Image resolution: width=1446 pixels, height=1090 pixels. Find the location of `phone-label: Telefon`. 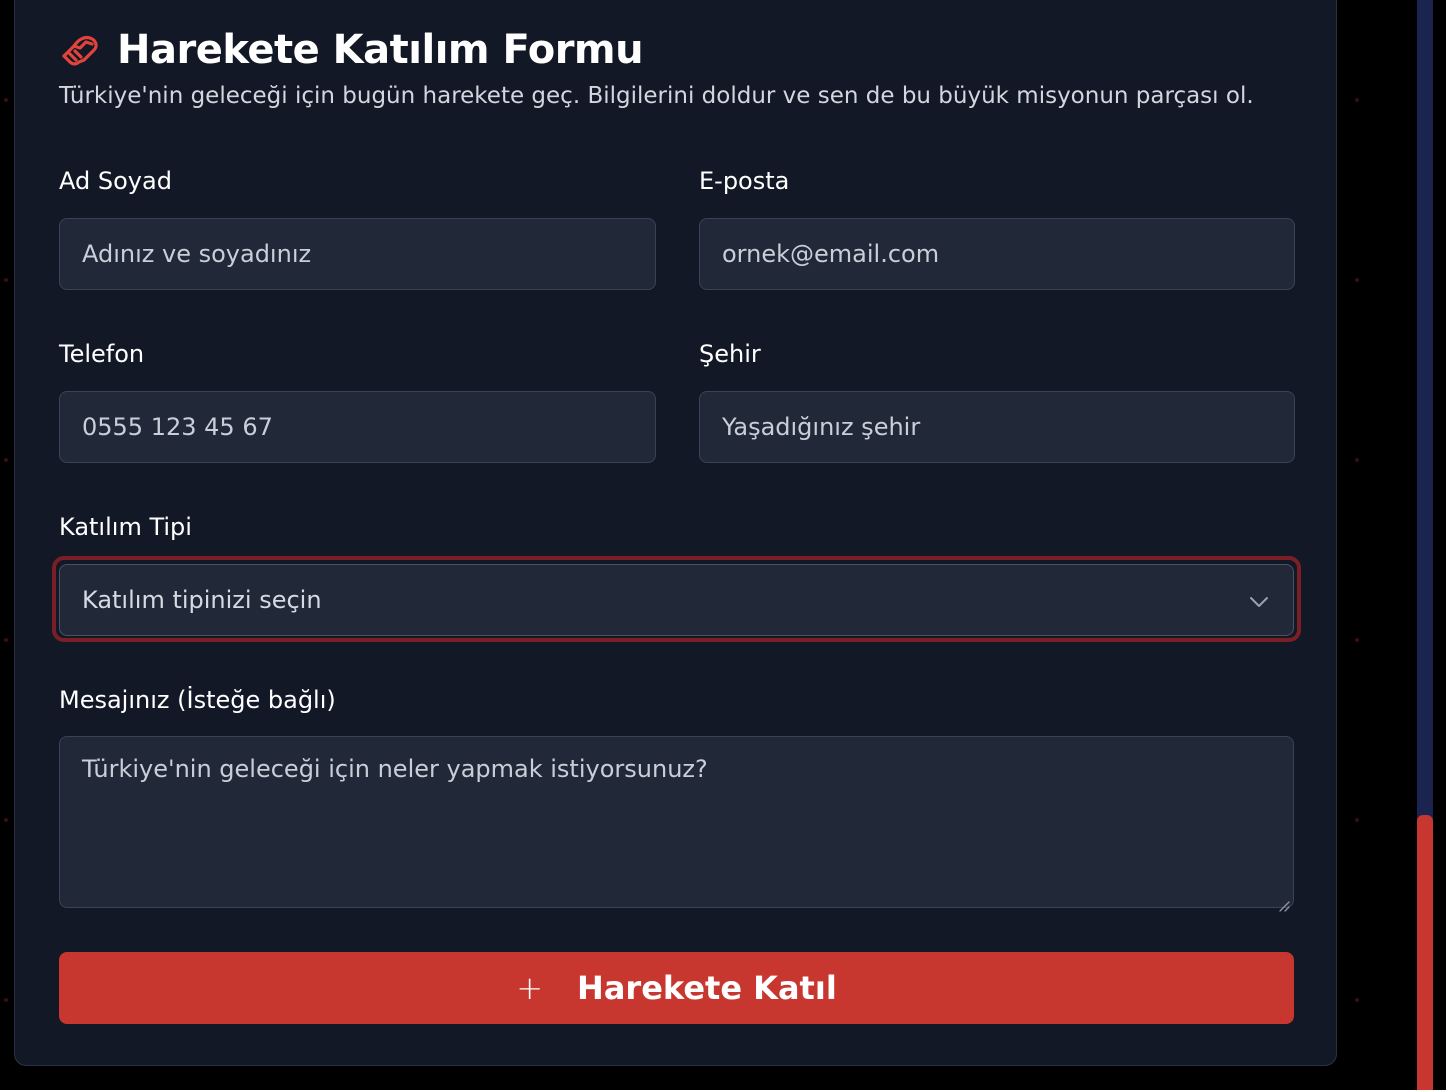

phone-label: Telefon is located at coordinates (102, 354).